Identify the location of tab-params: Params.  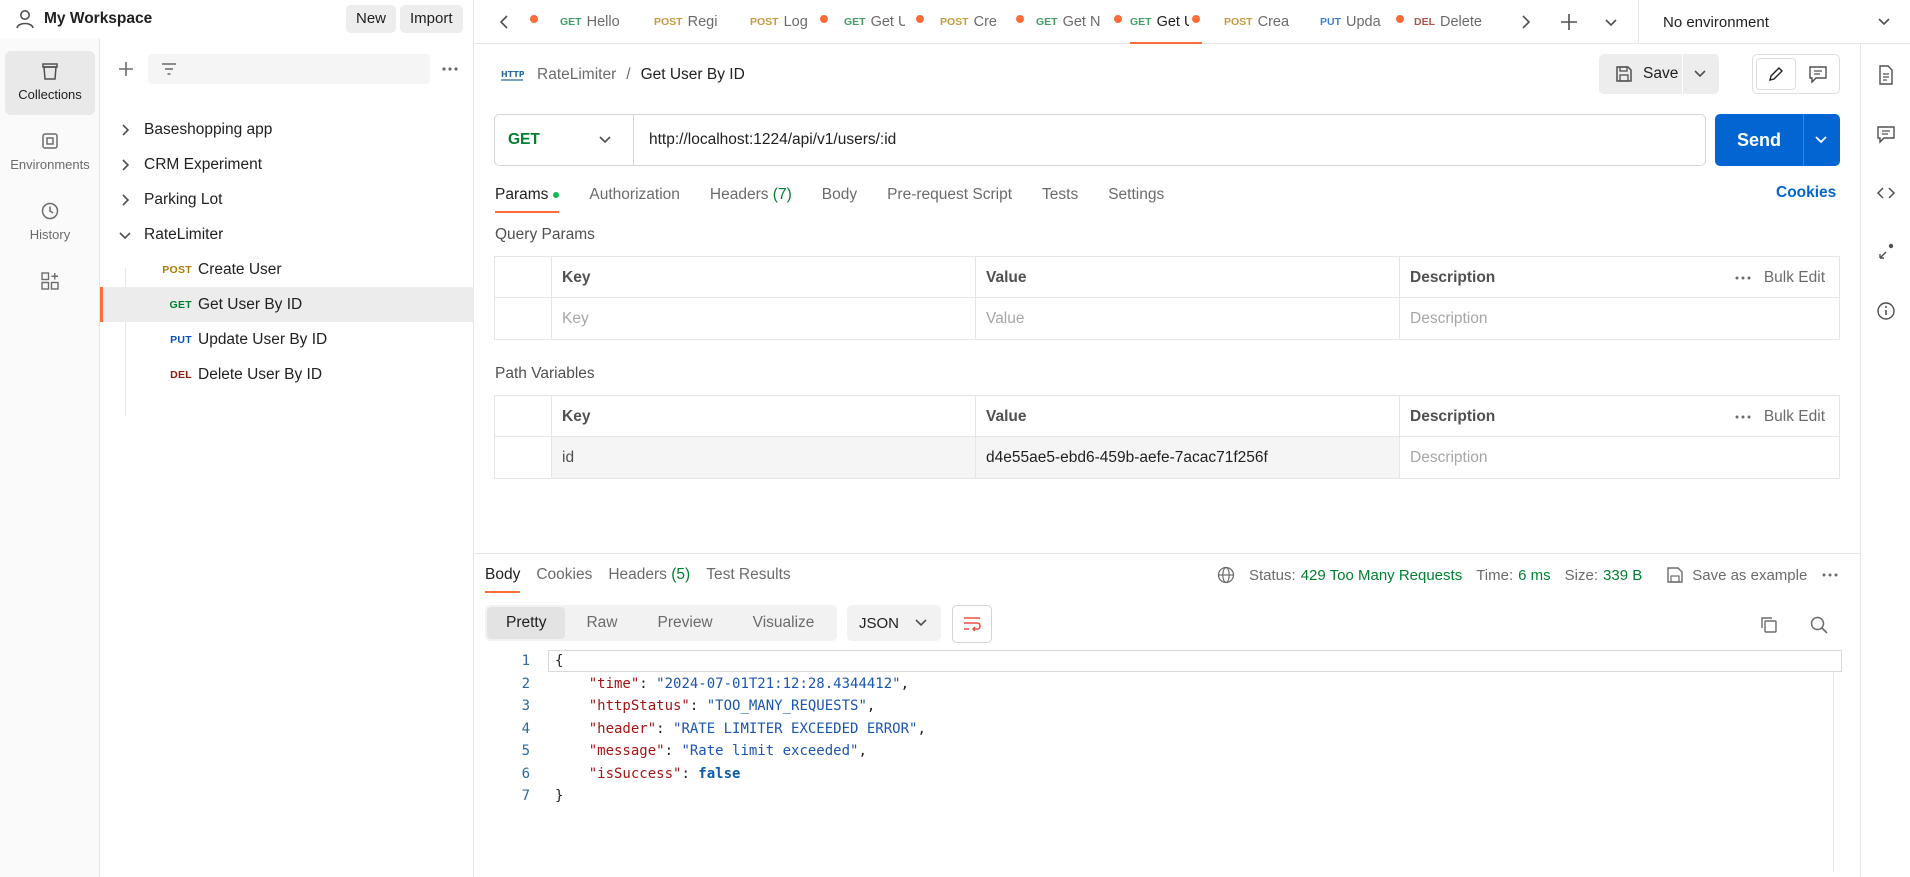
(527, 195).